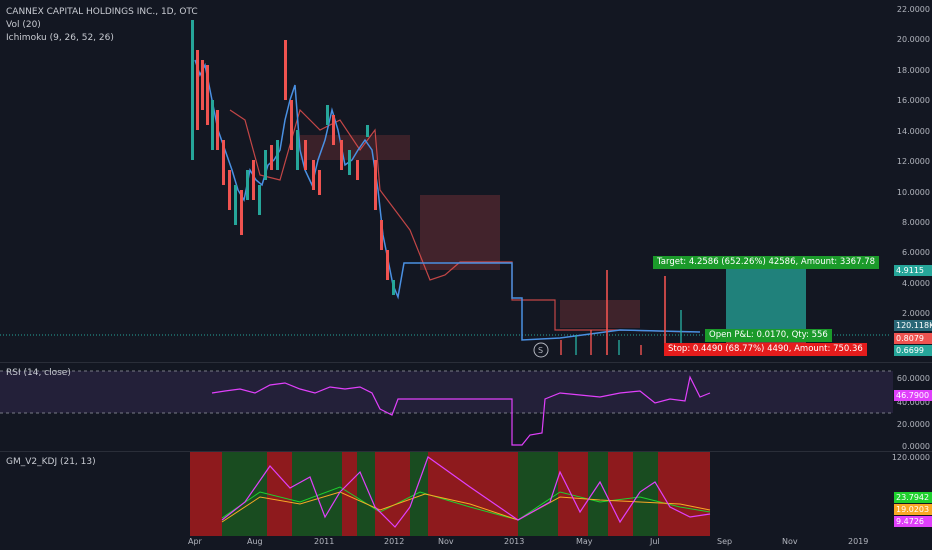 The height and width of the screenshot is (550, 932). I want to click on price-axis-label: 2.0000, so click(916, 313).